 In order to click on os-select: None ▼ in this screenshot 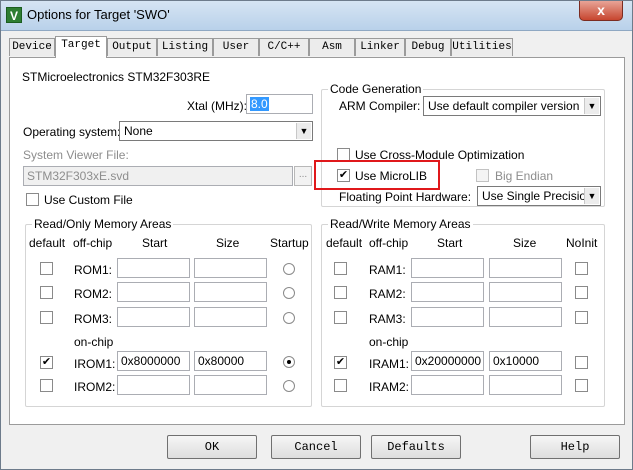, I will do `click(216, 131)`.